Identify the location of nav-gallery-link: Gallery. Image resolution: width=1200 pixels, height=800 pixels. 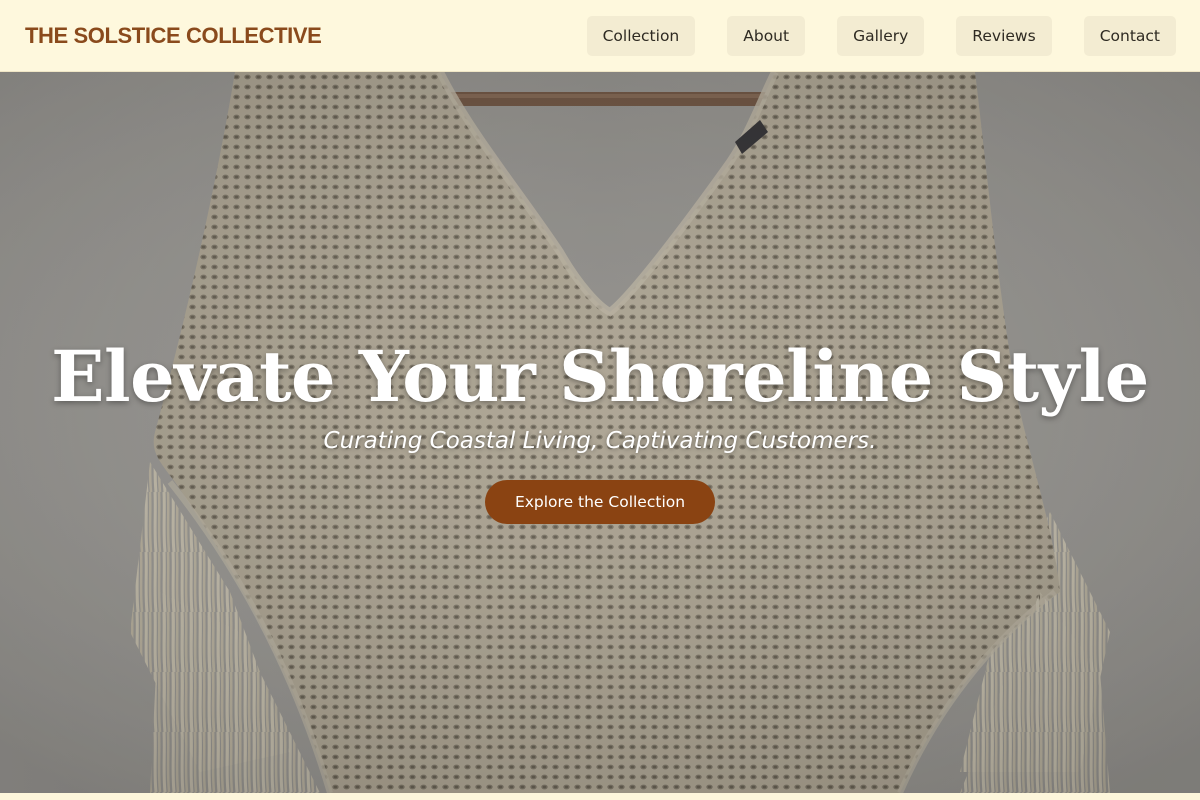
(881, 35).